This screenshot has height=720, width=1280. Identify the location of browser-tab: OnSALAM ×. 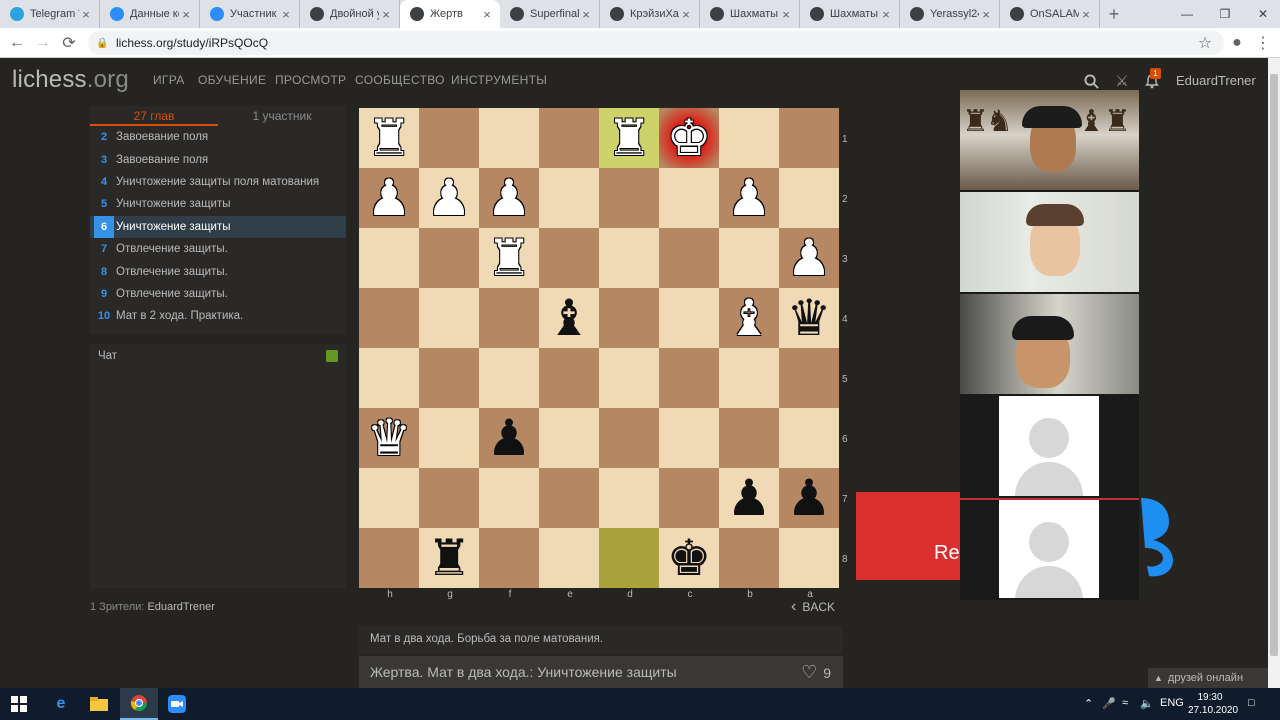
(1050, 14).